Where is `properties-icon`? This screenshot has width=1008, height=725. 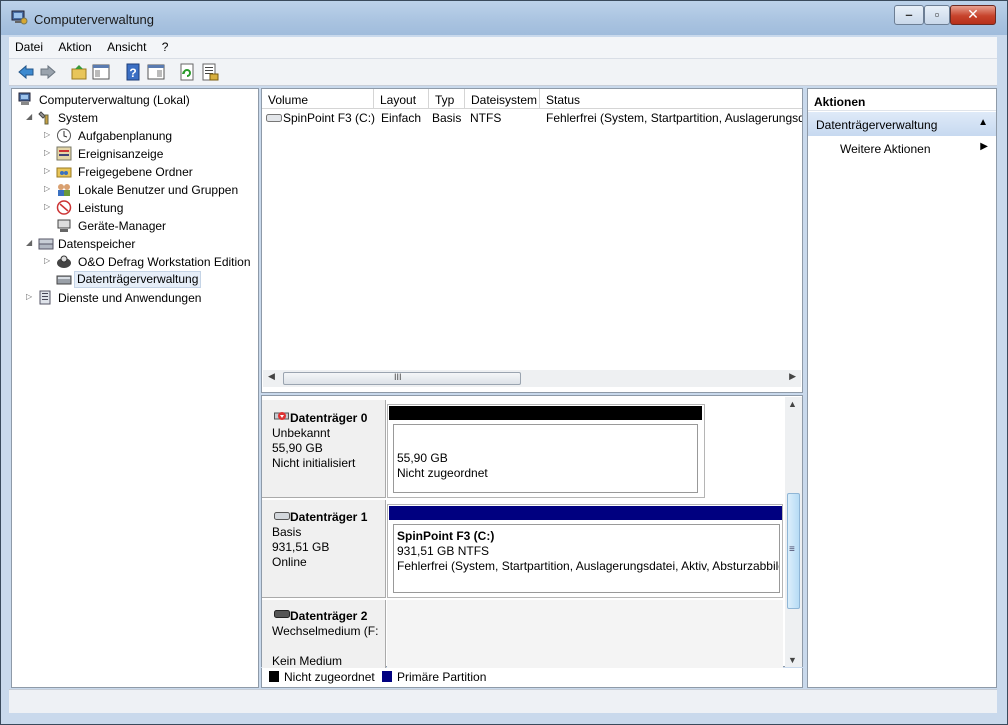 properties-icon is located at coordinates (156, 72).